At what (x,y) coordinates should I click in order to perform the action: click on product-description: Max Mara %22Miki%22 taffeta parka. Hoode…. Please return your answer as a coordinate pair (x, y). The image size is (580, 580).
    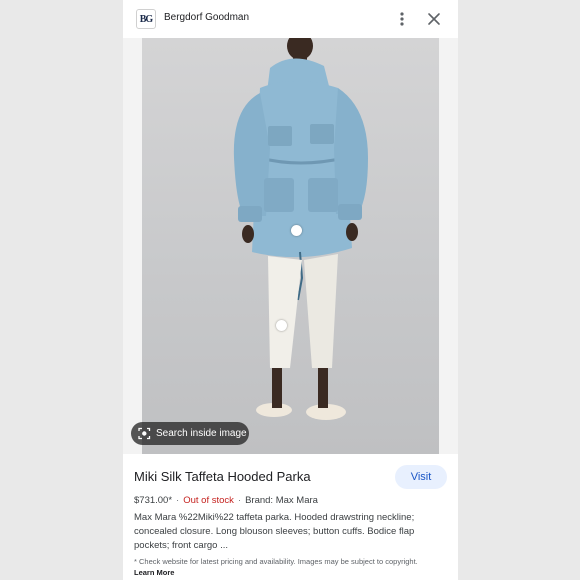
    Looking at the image, I should click on (274, 531).